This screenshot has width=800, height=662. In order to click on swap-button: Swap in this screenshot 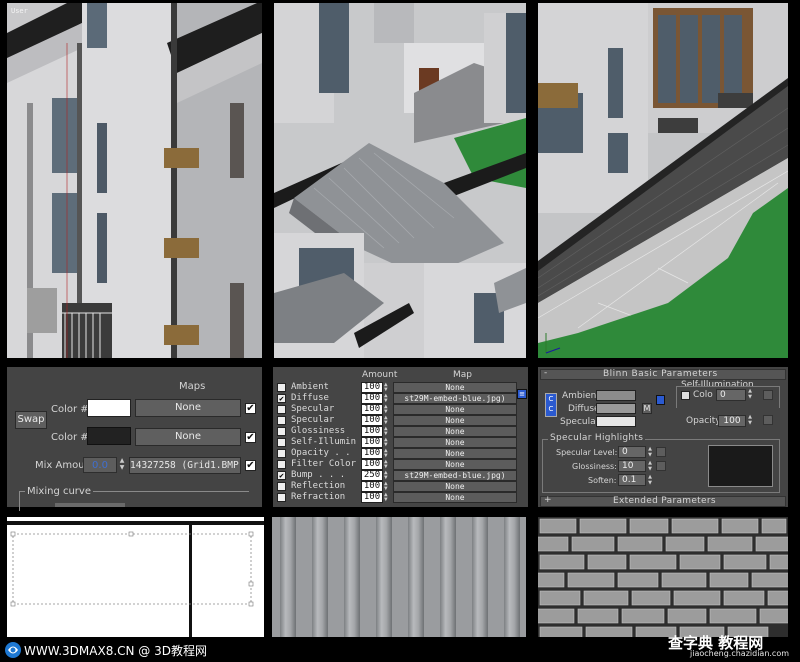, I will do `click(31, 420)`.